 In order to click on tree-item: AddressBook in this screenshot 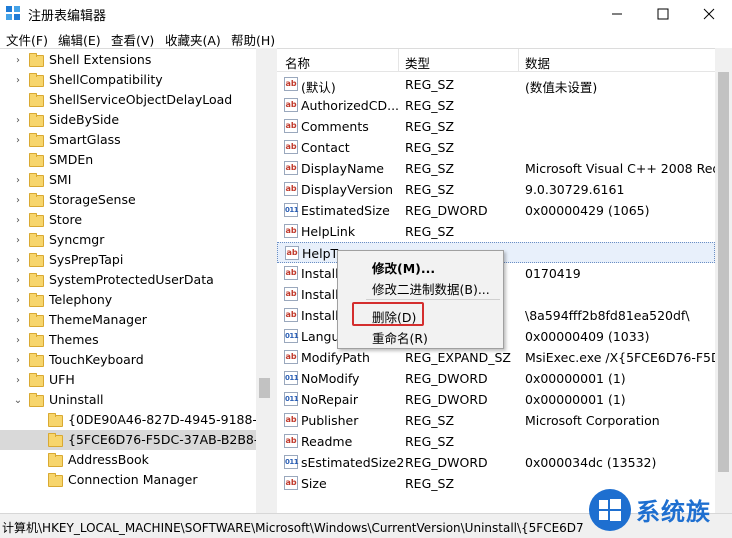, I will do `click(128, 460)`.